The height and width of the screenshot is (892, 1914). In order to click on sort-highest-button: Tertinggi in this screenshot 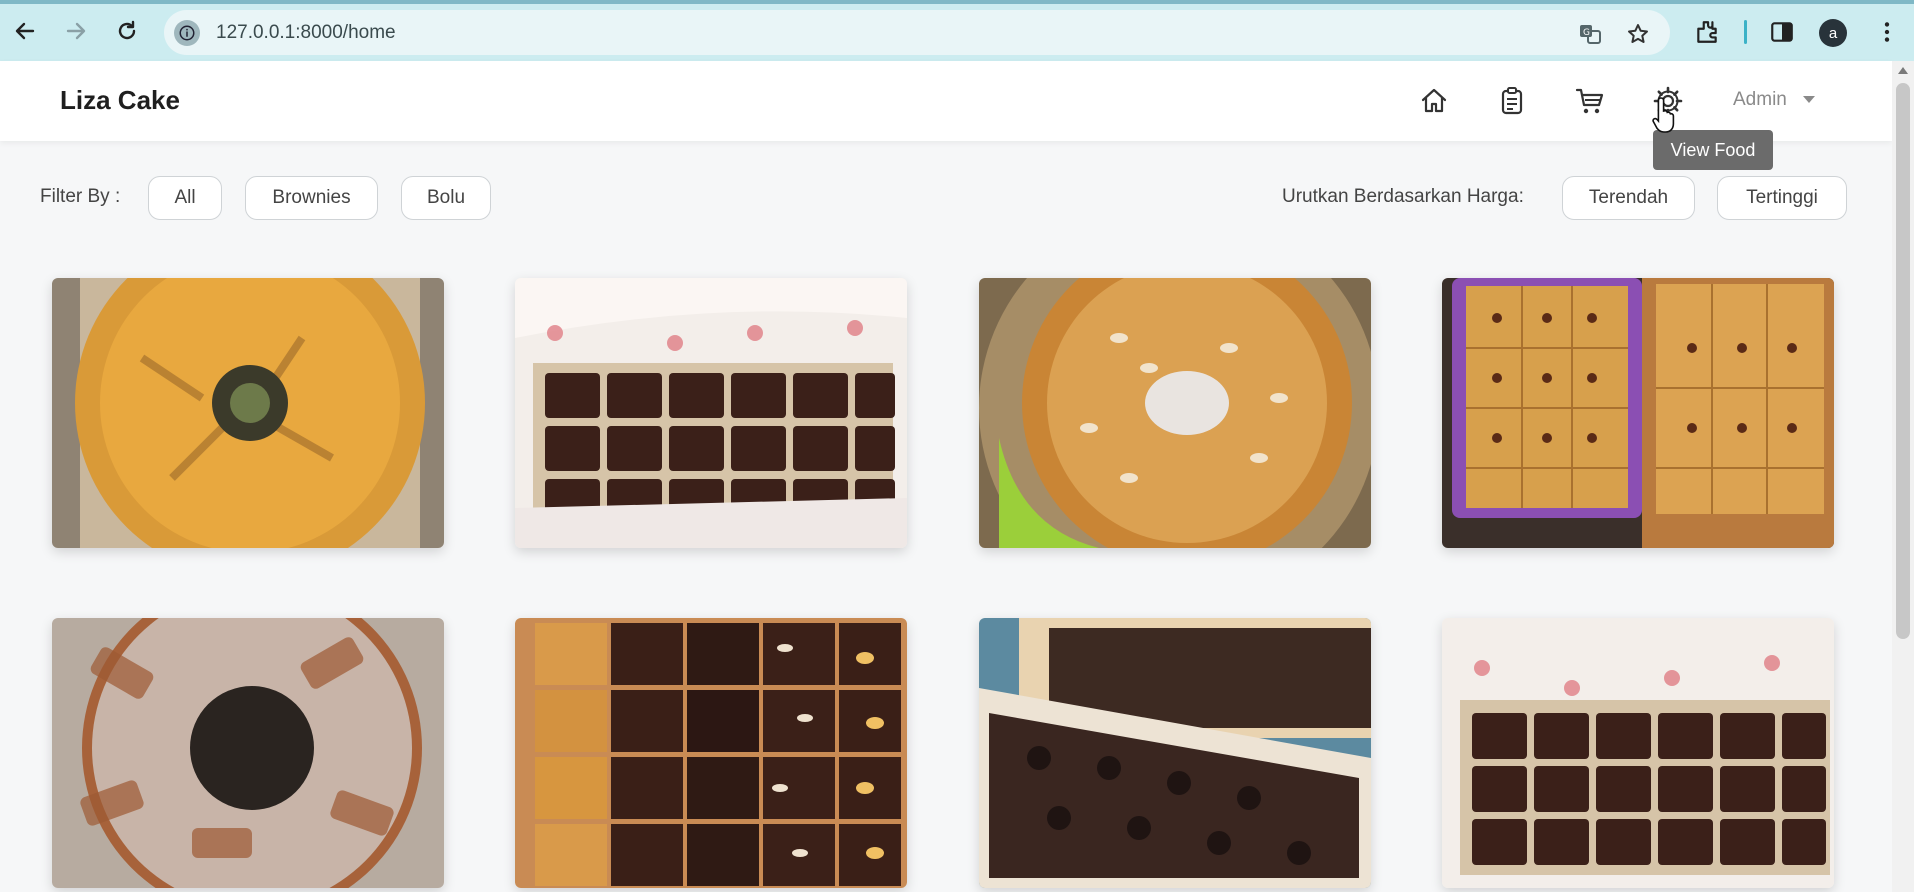, I will do `click(1782, 198)`.